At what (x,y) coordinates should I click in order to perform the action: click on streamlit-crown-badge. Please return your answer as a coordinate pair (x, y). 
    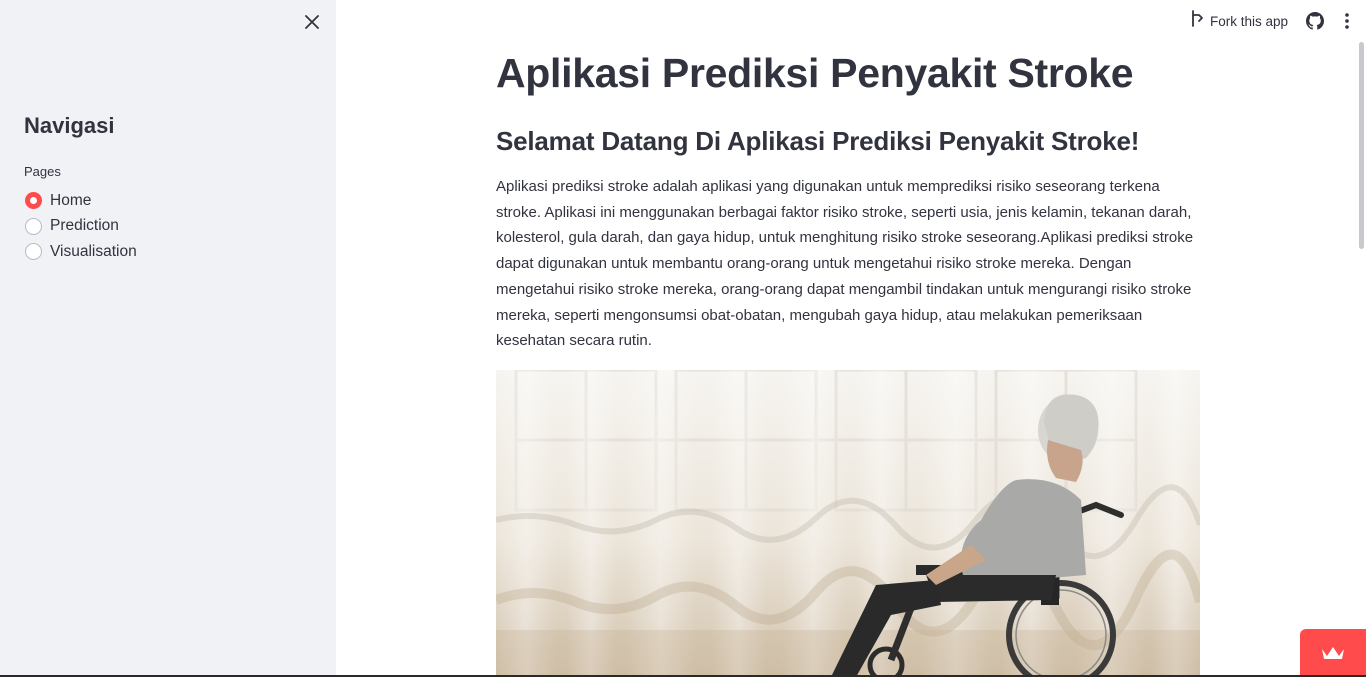
    Looking at the image, I should click on (1333, 653).